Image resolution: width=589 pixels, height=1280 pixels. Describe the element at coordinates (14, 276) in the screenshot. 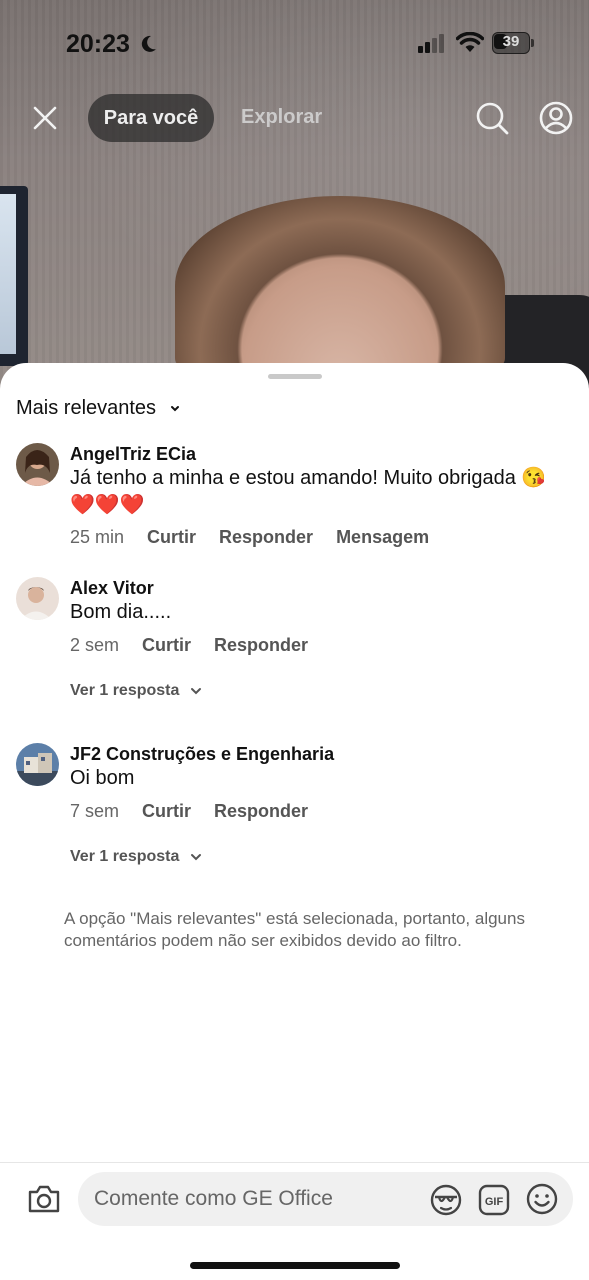

I see `background-monitor` at that location.